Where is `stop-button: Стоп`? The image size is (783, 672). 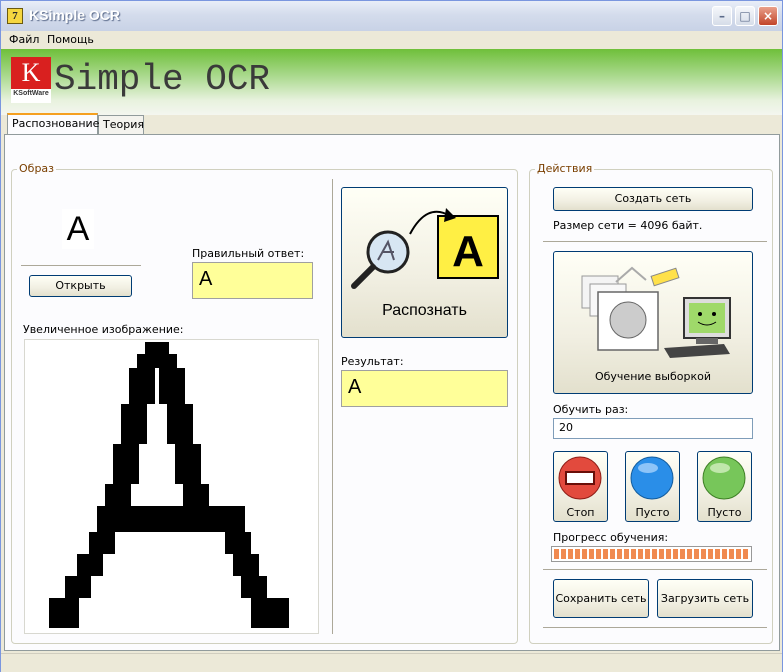
stop-button: Стоп is located at coordinates (580, 486).